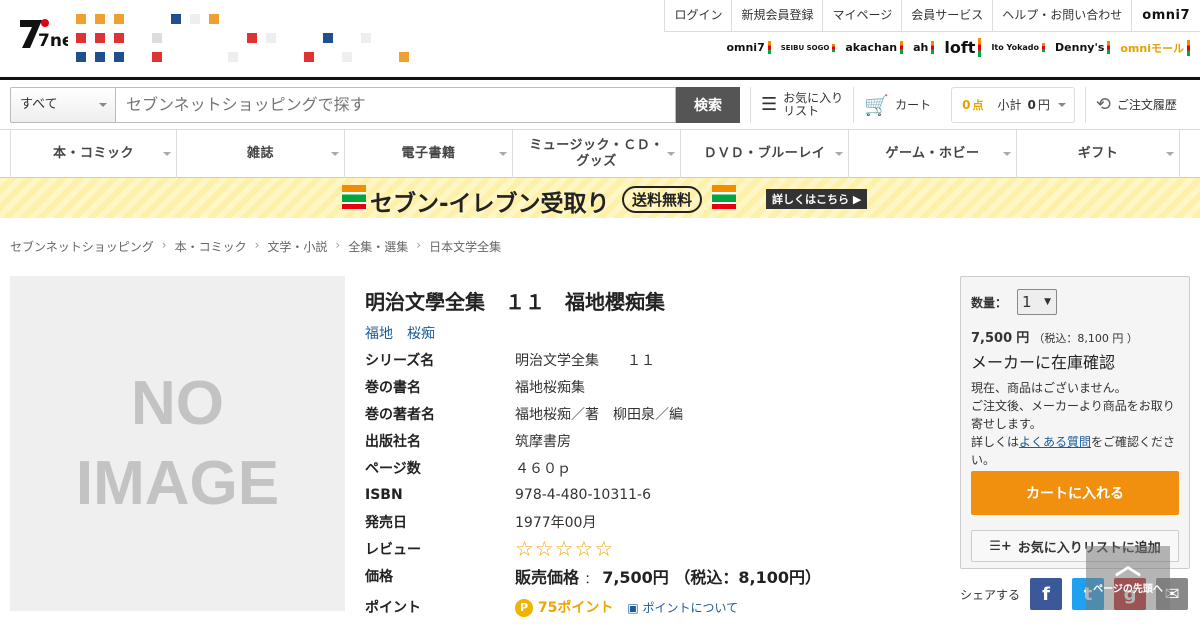 Image resolution: width=1200 pixels, height=630 pixels. I want to click on chevron-up-icon: ︿, so click(1127, 566).